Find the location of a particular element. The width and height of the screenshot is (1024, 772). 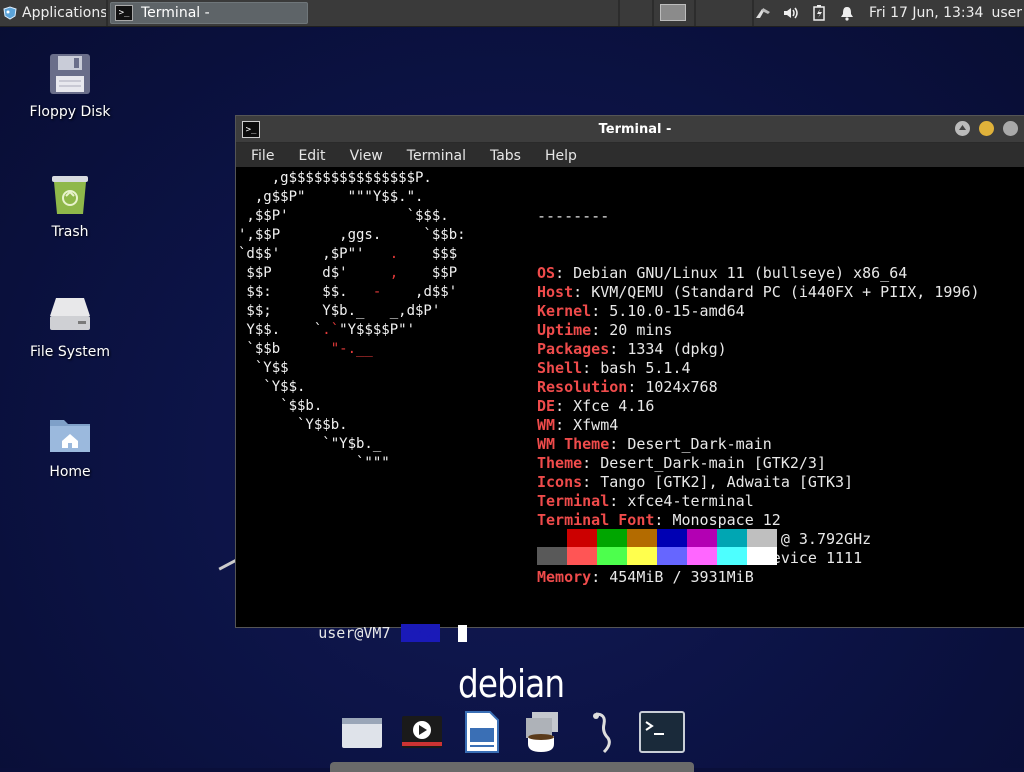

prompt-user: user@VM7 is located at coordinates (354, 633).